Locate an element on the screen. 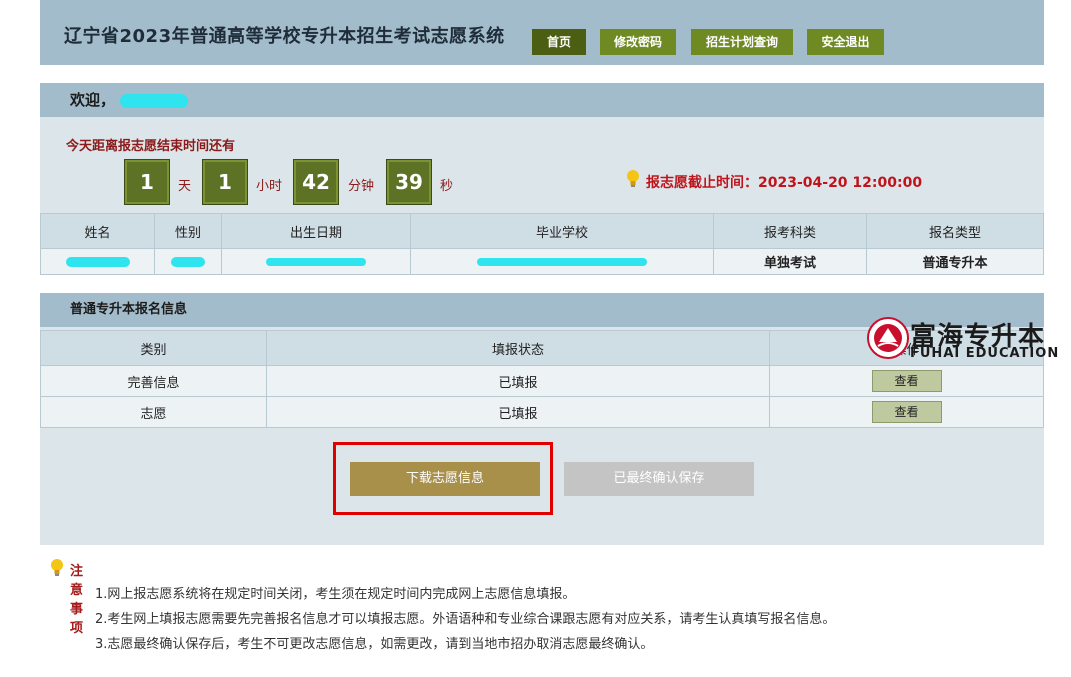 The image size is (1071, 677). countdown-minutes: 42 is located at coordinates (316, 182).